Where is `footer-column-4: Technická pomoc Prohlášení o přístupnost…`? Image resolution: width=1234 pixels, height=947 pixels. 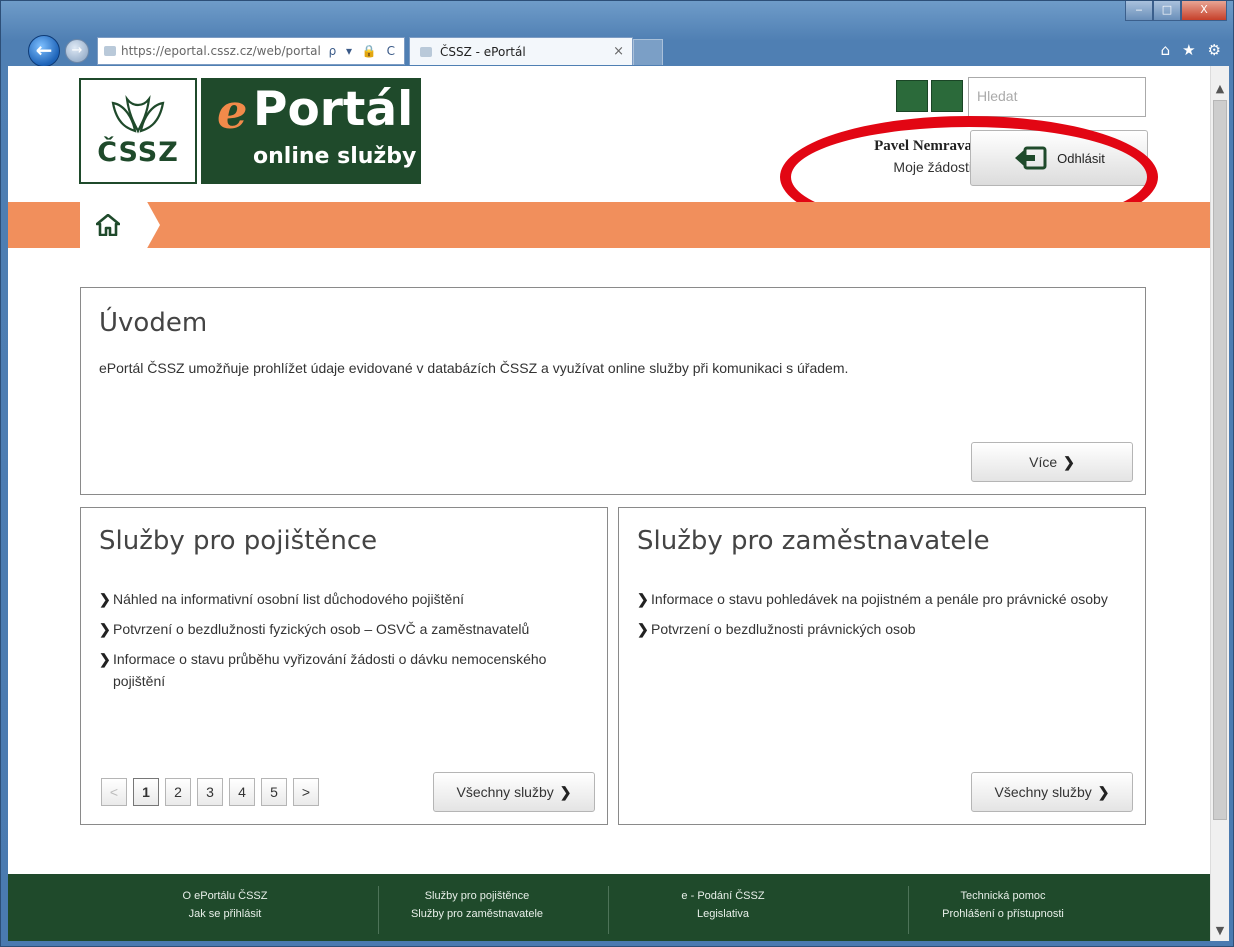 footer-column-4: Technická pomoc Prohlášení o přístupnost… is located at coordinates (1003, 908).